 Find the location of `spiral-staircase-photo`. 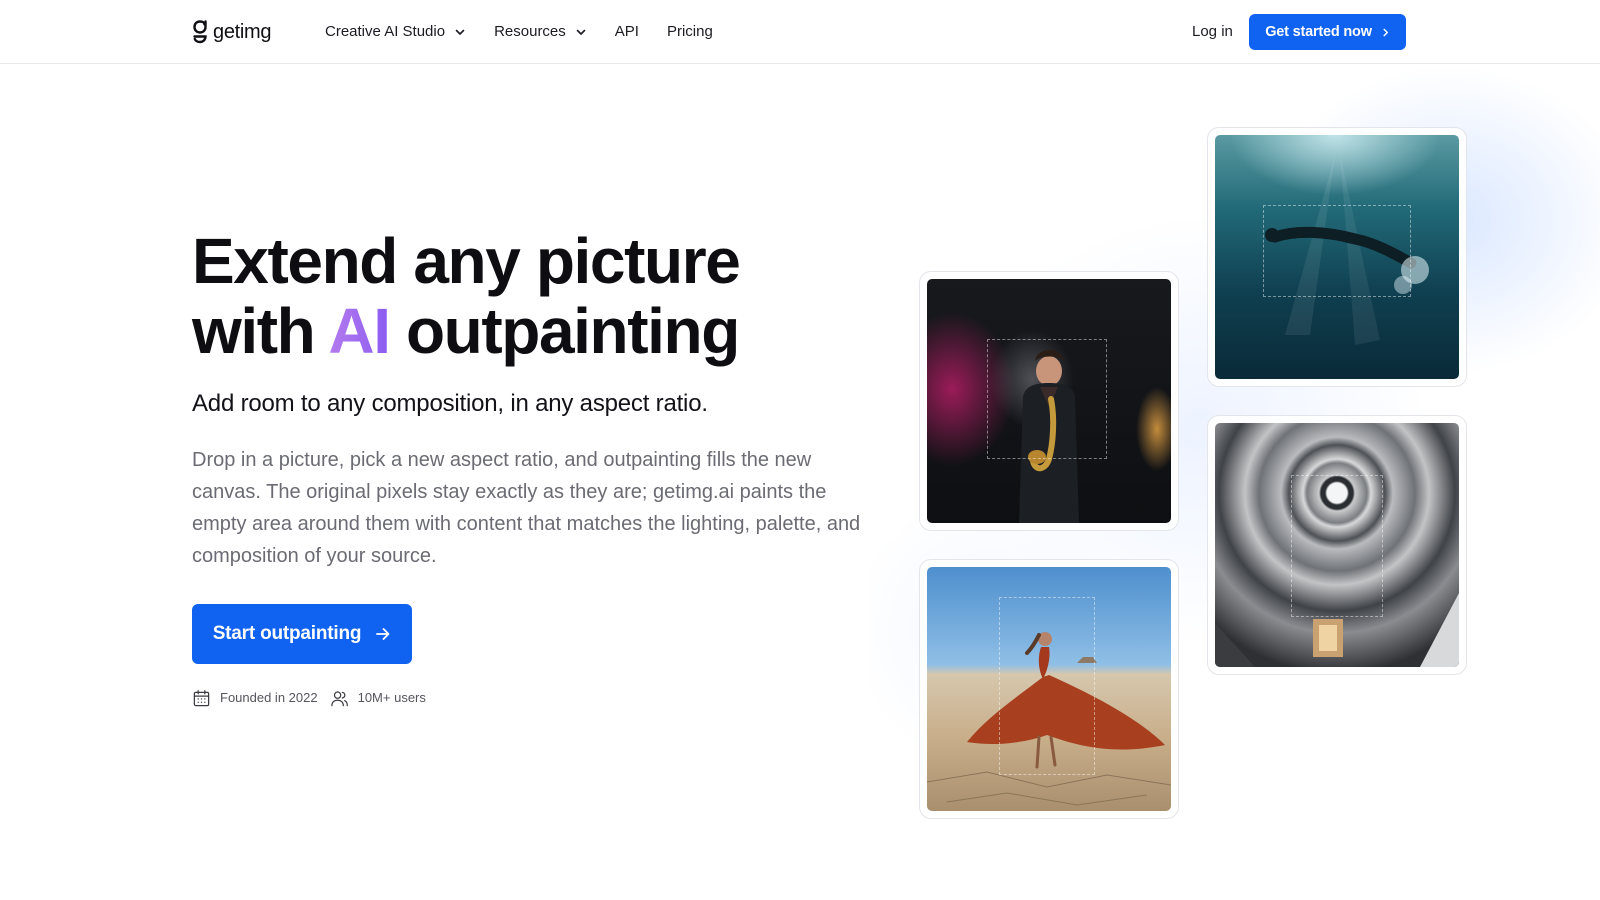

spiral-staircase-photo is located at coordinates (1337, 545).